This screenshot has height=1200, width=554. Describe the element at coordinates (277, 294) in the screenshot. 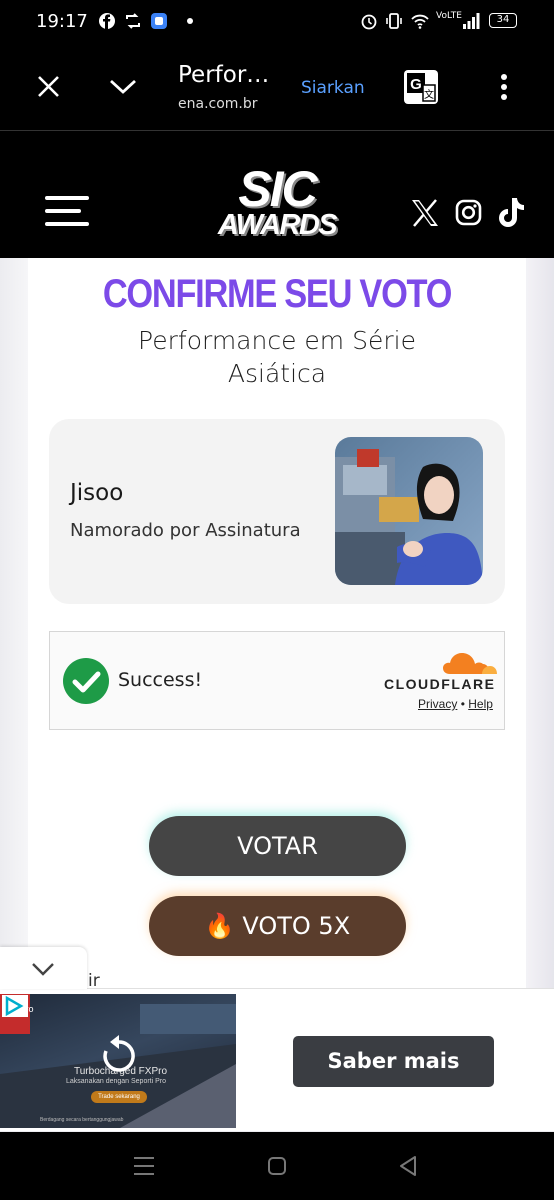

I see `confirm-heading: CONFIRME SEU VOTO` at that location.